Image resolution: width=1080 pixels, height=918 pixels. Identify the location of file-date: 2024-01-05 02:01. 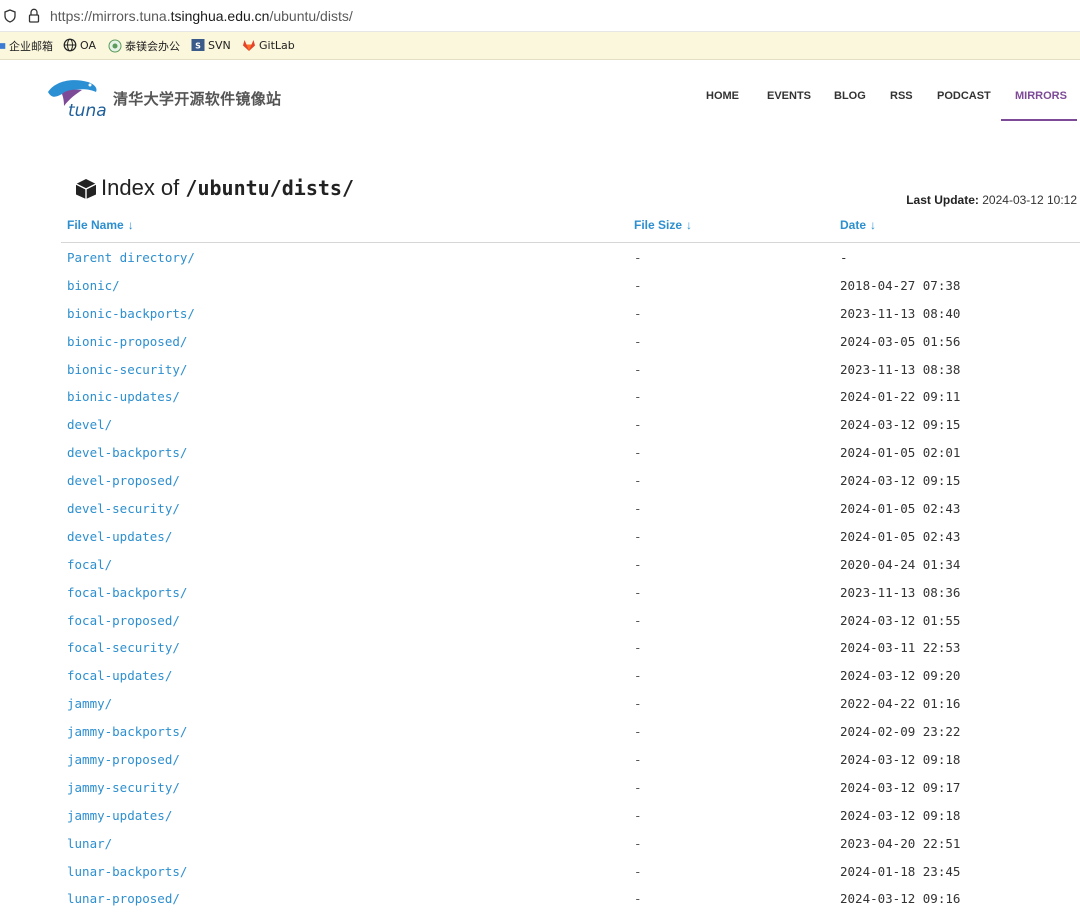
(900, 453).